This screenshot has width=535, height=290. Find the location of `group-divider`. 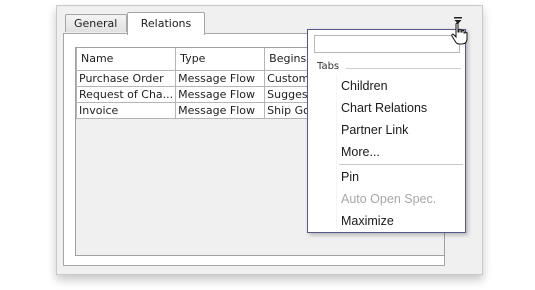

group-divider is located at coordinates (403, 68).